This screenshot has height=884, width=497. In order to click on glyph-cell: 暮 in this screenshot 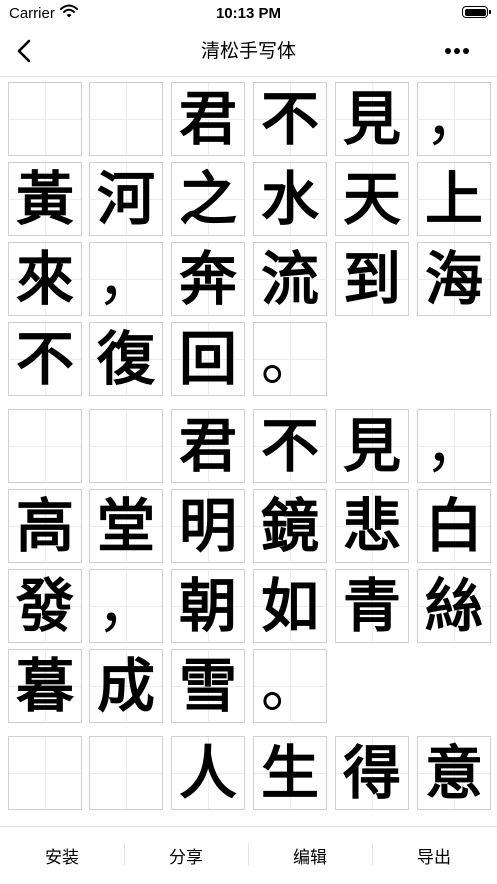, I will do `click(45, 686)`.